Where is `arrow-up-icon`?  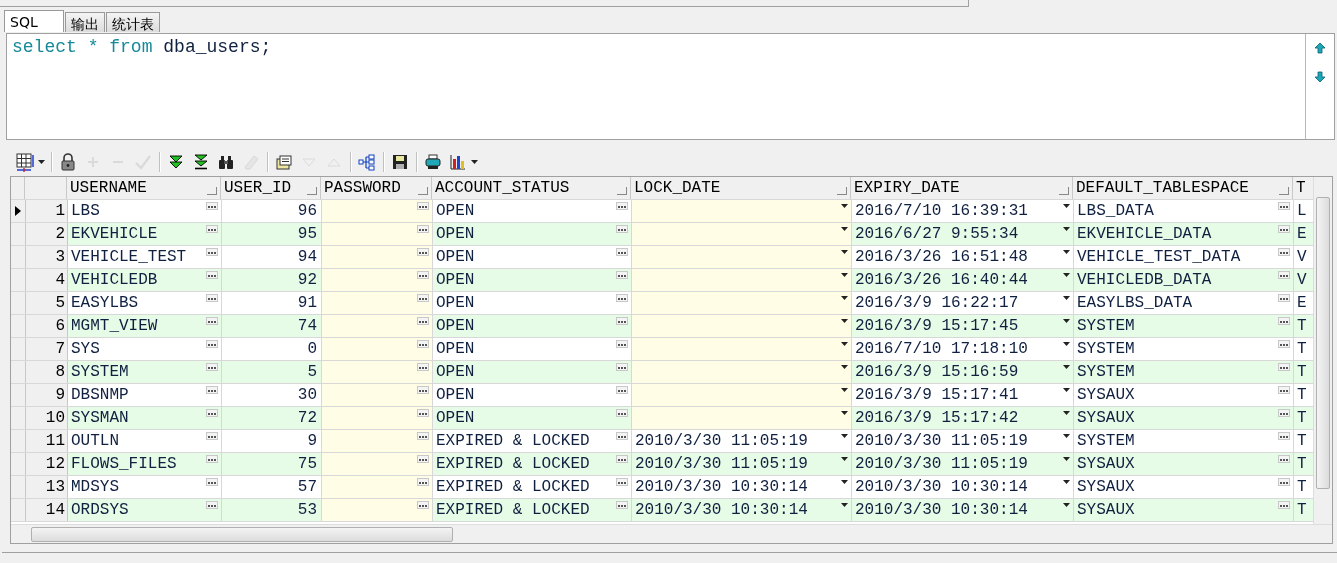 arrow-up-icon is located at coordinates (1320, 48).